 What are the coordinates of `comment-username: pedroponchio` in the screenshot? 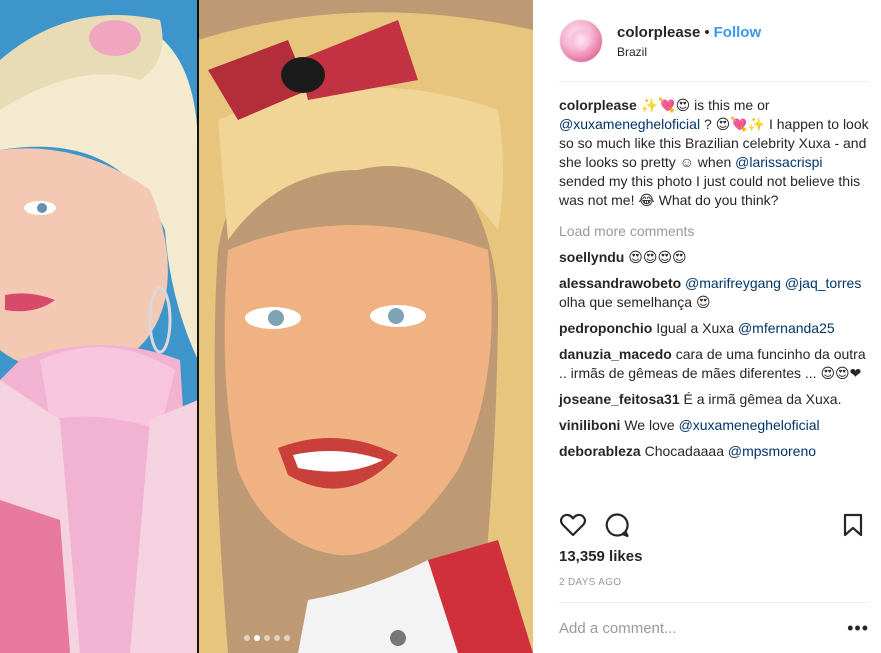 It's located at (605, 328).